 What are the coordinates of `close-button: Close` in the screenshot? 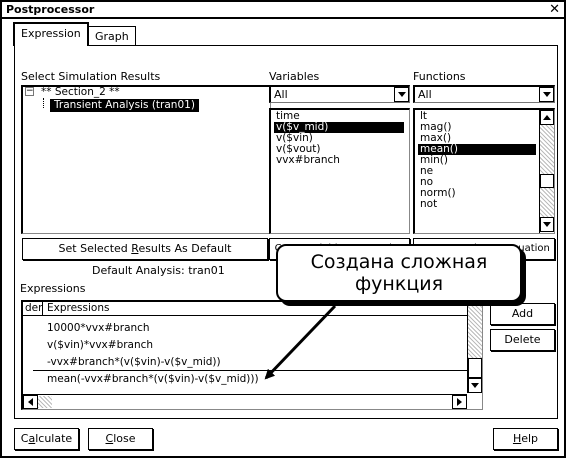 It's located at (120, 439).